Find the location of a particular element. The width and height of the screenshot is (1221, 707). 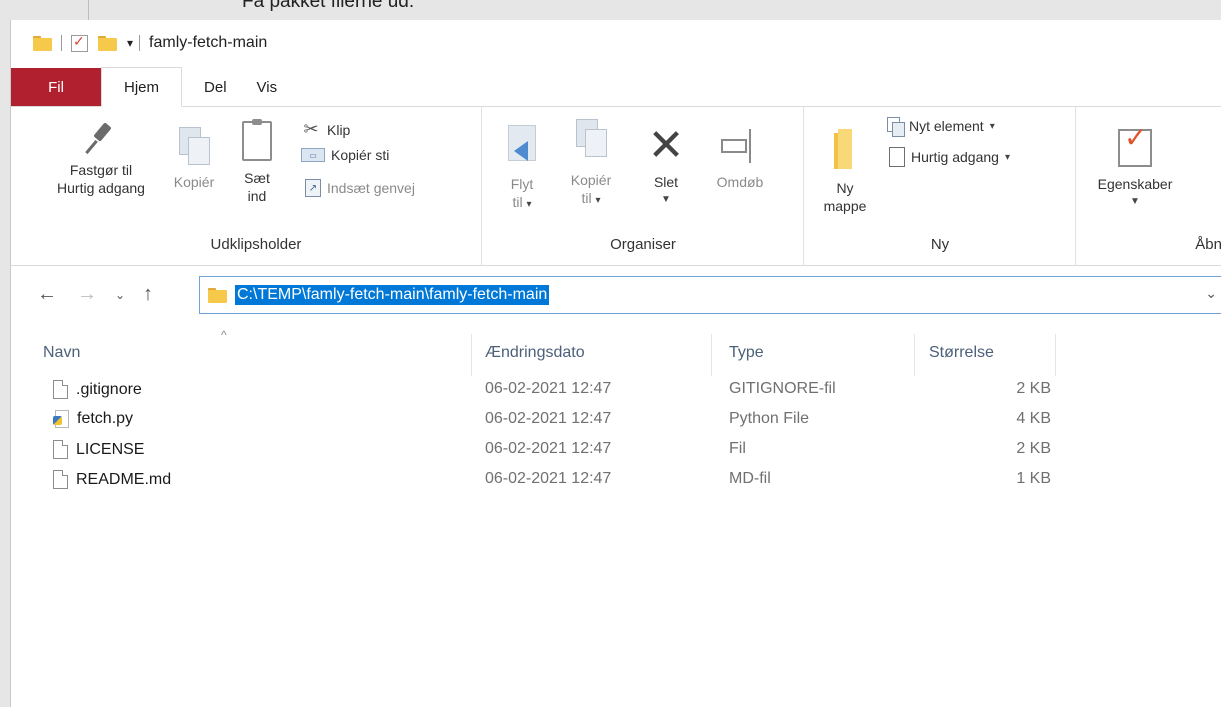

new-item-button: Nyt element ▾ is located at coordinates (941, 127).